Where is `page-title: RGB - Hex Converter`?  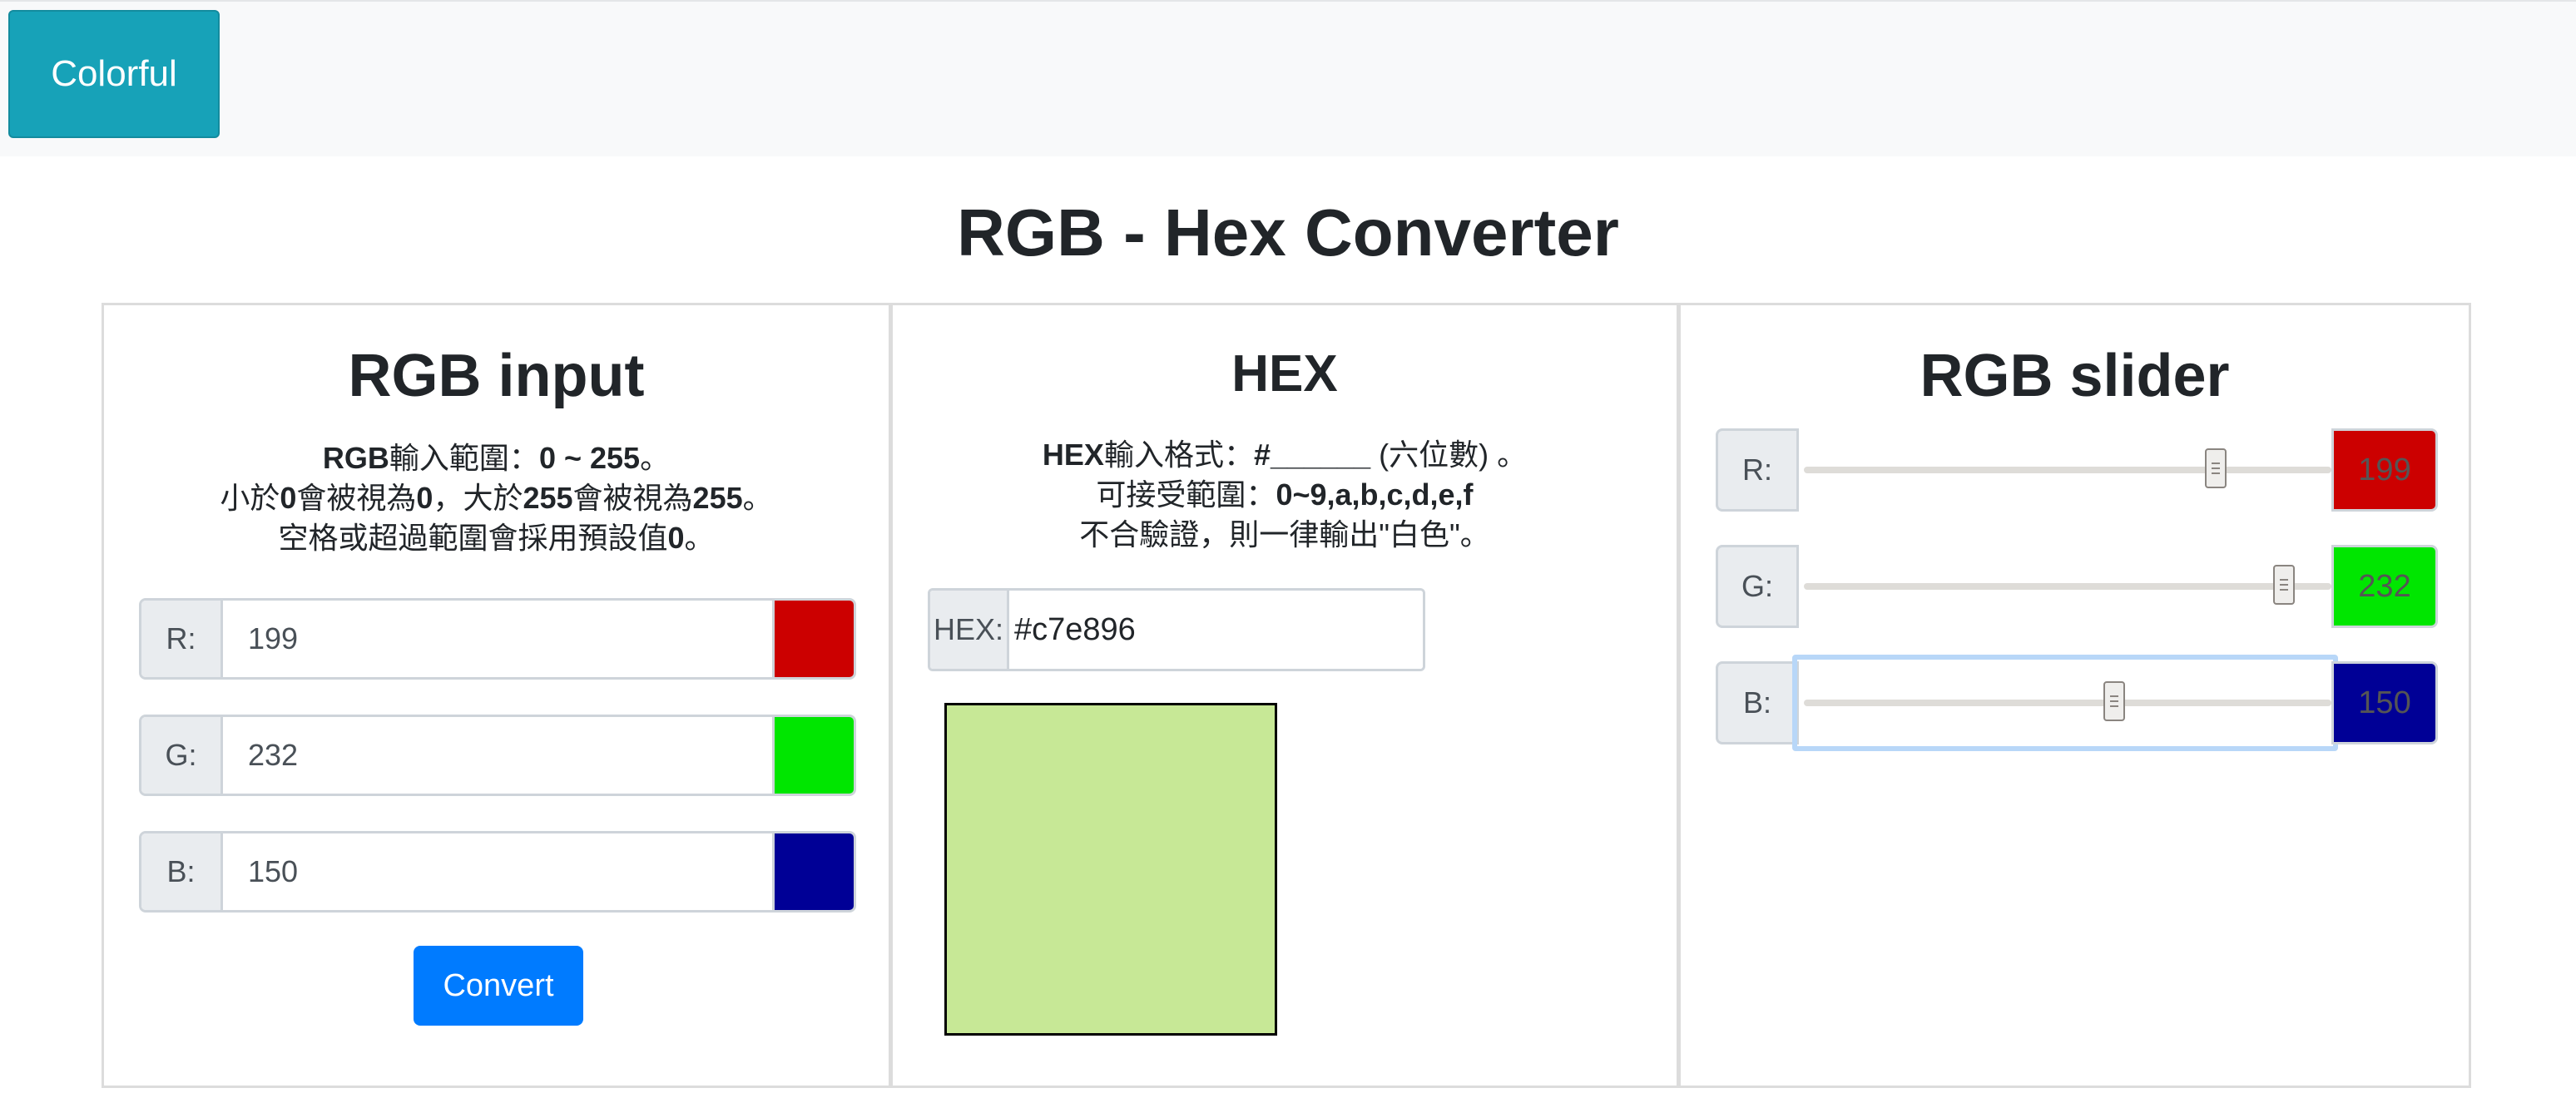 page-title: RGB - Hex Converter is located at coordinates (1288, 232).